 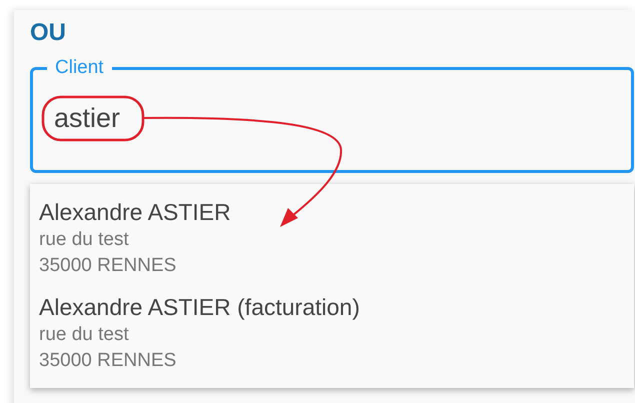 What do you see at coordinates (48, 33) in the screenshot?
I see `section-title: OU` at bounding box center [48, 33].